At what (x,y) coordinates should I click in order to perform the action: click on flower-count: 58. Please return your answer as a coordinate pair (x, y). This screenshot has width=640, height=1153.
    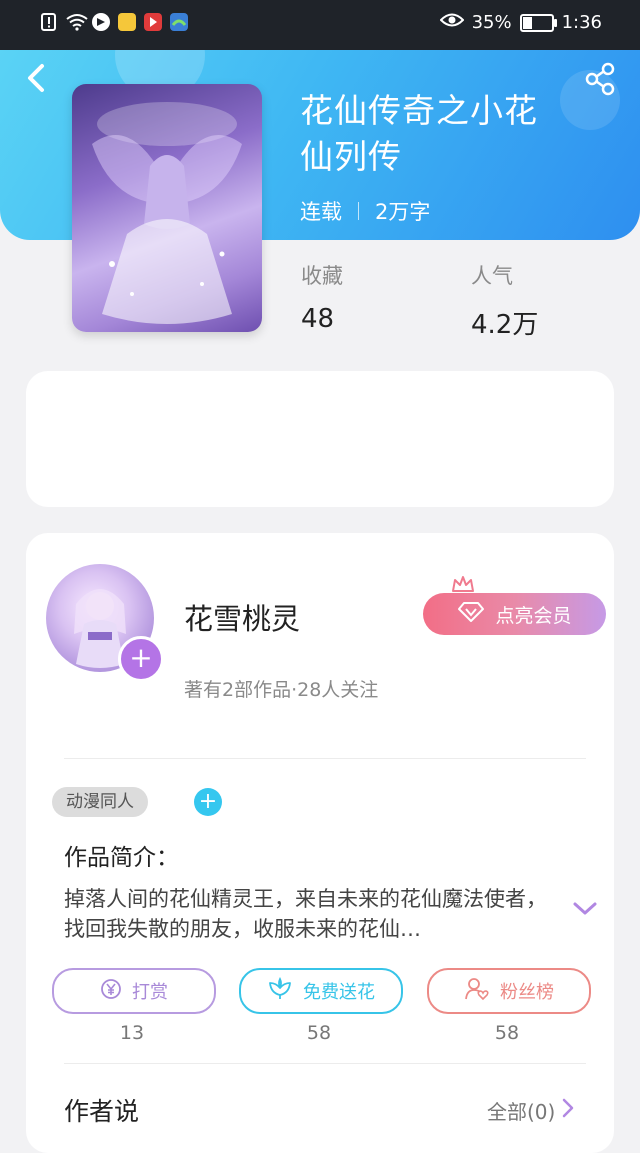
    Looking at the image, I should click on (319, 1033).